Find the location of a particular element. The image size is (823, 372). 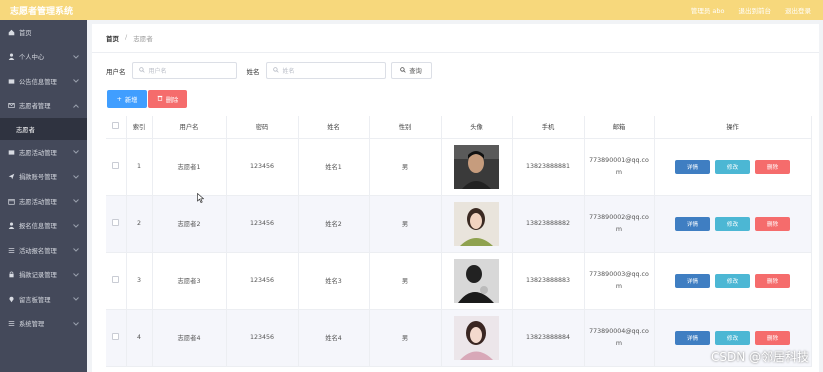

send-icon is located at coordinates (11, 177).